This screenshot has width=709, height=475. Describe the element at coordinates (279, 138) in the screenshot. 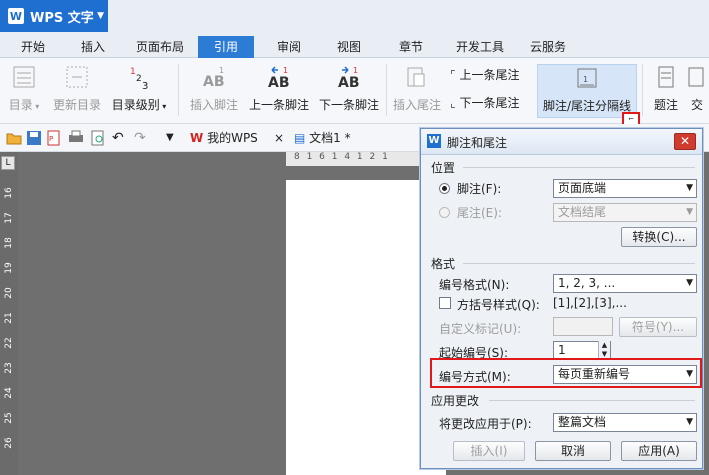

I see `close-tab-icon: ×` at that location.